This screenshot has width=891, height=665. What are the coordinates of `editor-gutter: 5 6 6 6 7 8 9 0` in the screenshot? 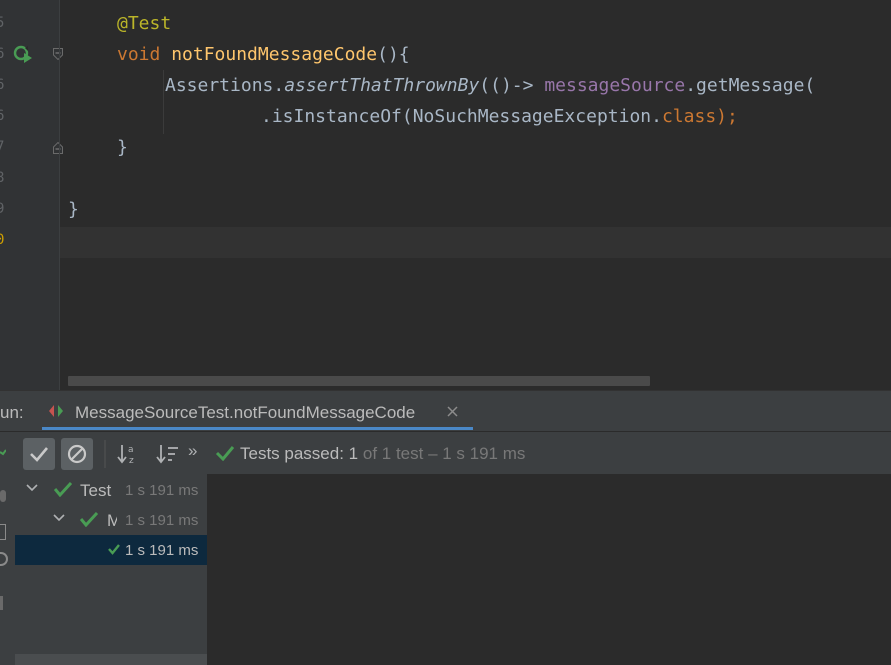 It's located at (31, 195).